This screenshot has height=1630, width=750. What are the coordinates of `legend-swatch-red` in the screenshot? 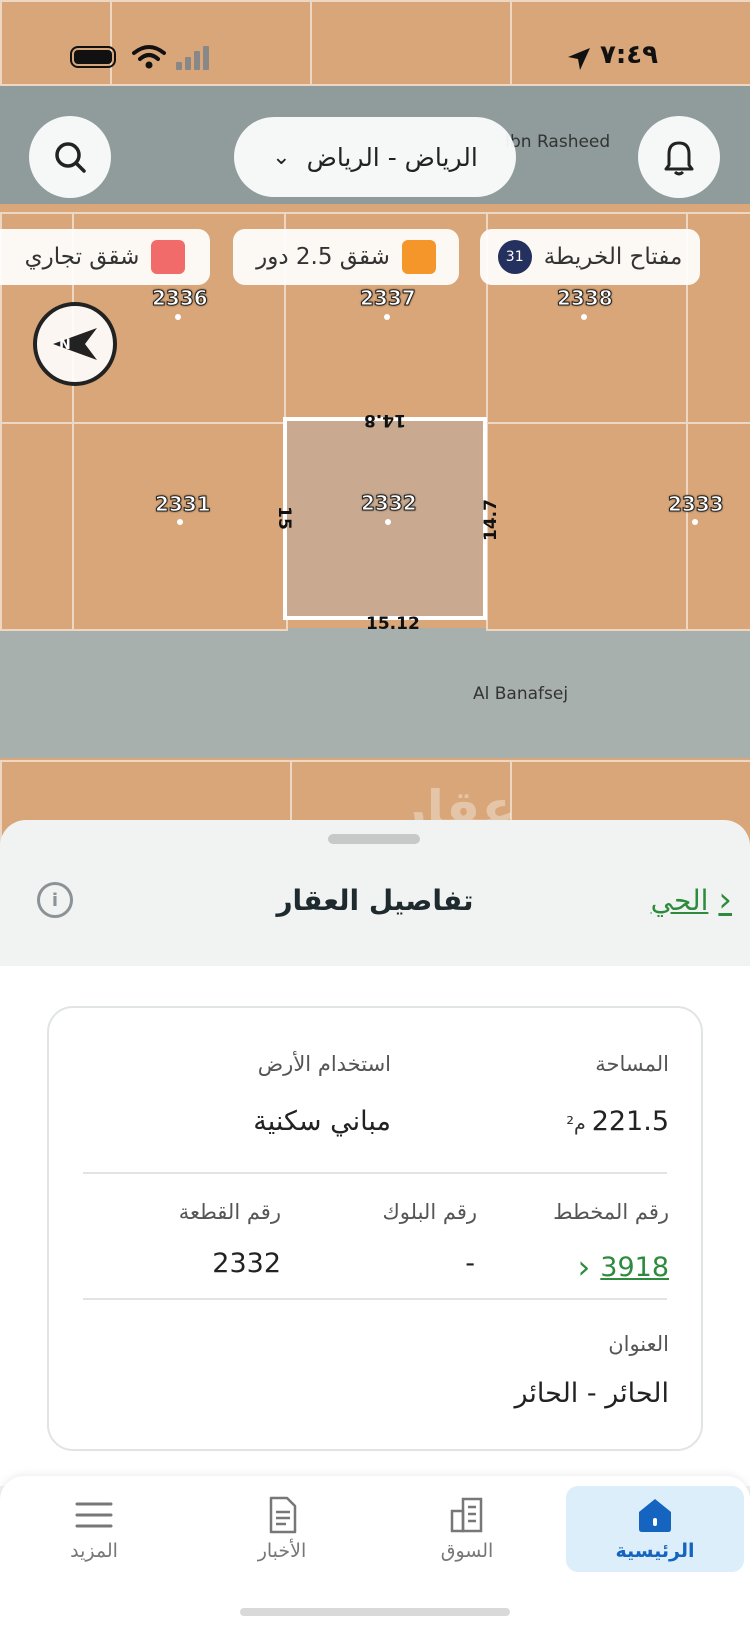 It's located at (168, 257).